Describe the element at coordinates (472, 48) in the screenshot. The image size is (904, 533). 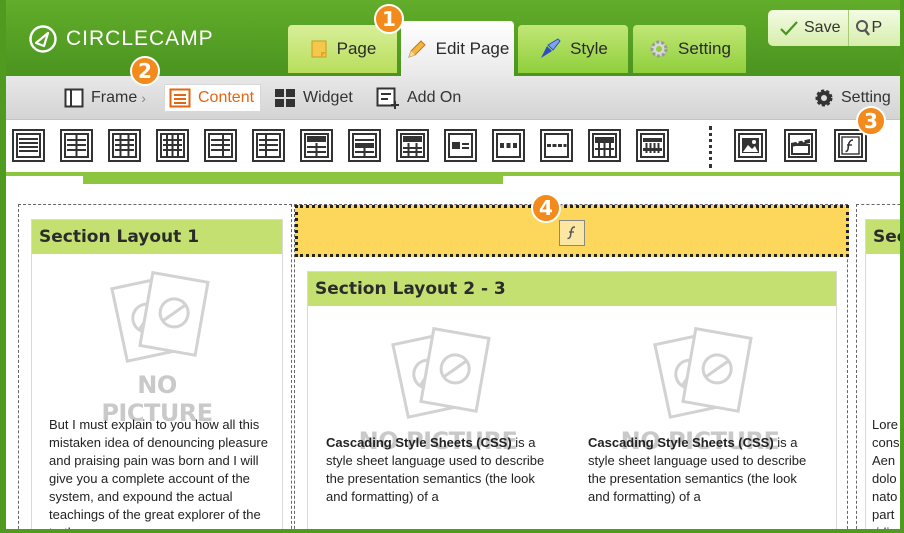
I see `tab-edit-page-label: Edit Page` at that location.